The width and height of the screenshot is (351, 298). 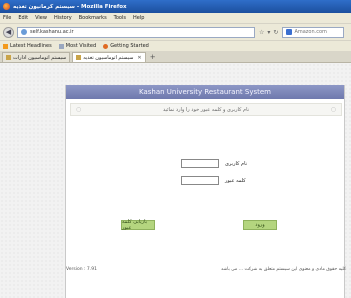 I want to click on username-row: نام کاربری, so click(x=214, y=163).